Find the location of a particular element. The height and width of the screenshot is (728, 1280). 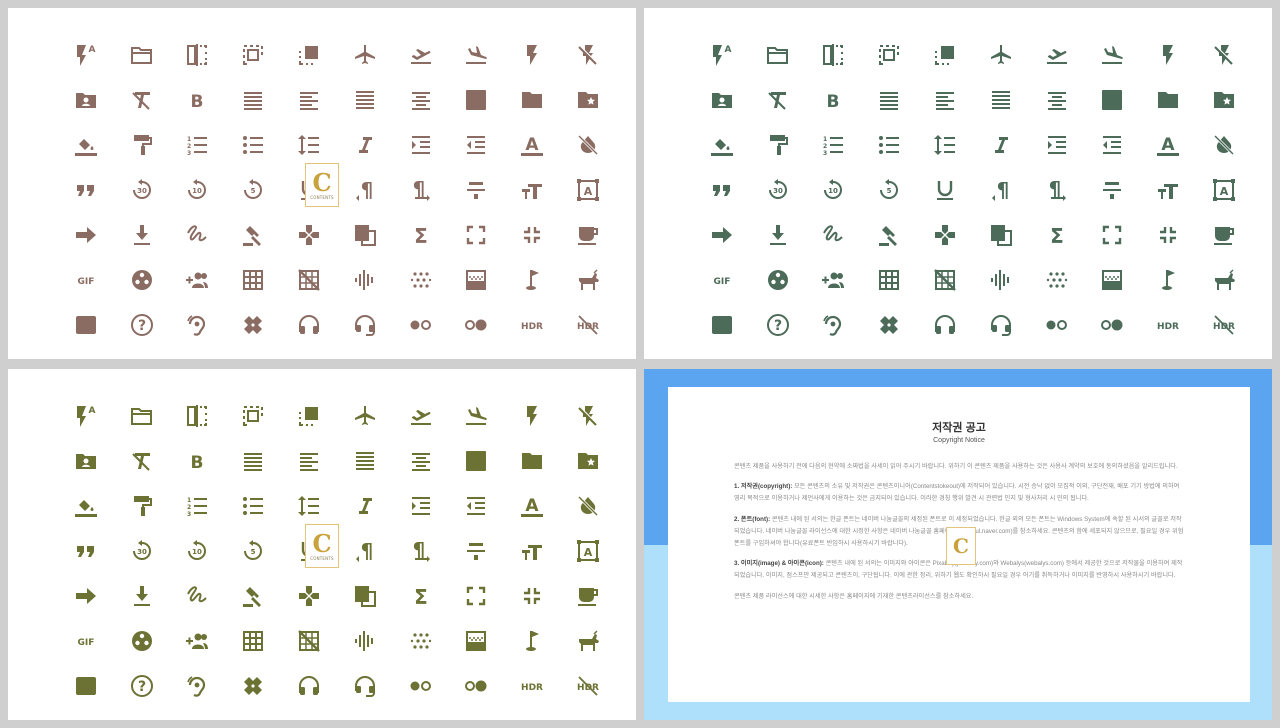

grid-off-icon is located at coordinates (309, 640).